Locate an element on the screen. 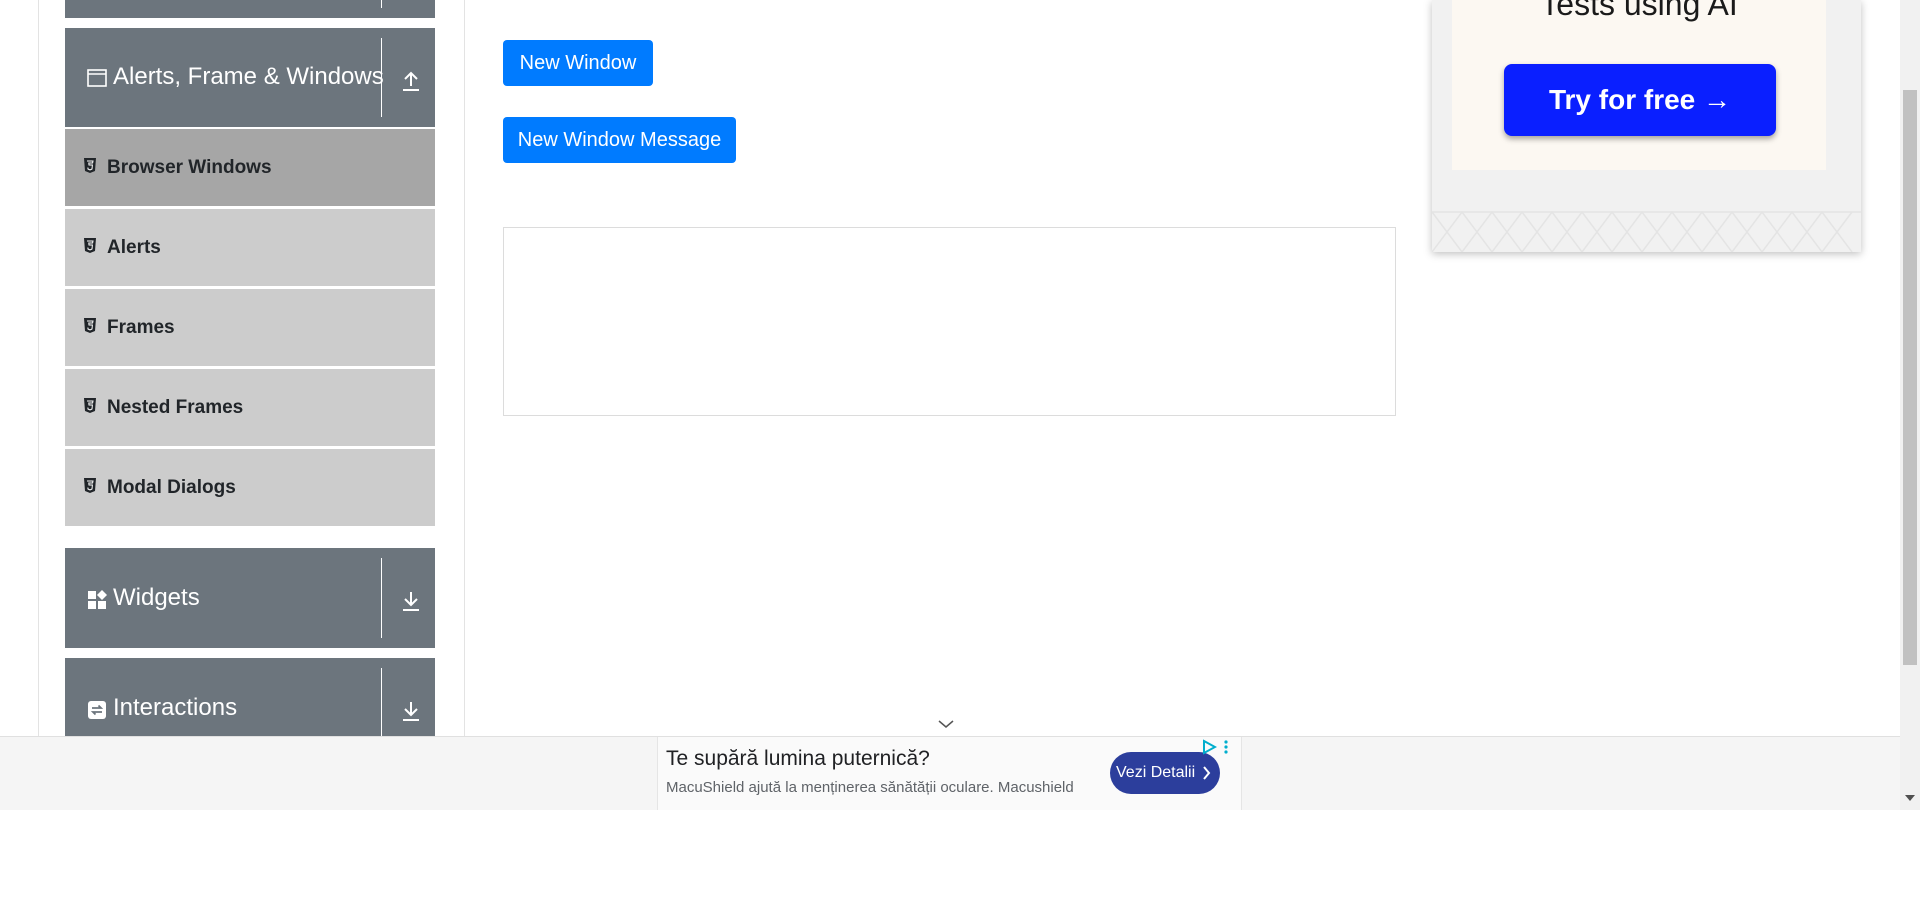 The width and height of the screenshot is (1920, 913). ad-banner-right: Tests using AI Try for free → is located at coordinates (1646, 126).